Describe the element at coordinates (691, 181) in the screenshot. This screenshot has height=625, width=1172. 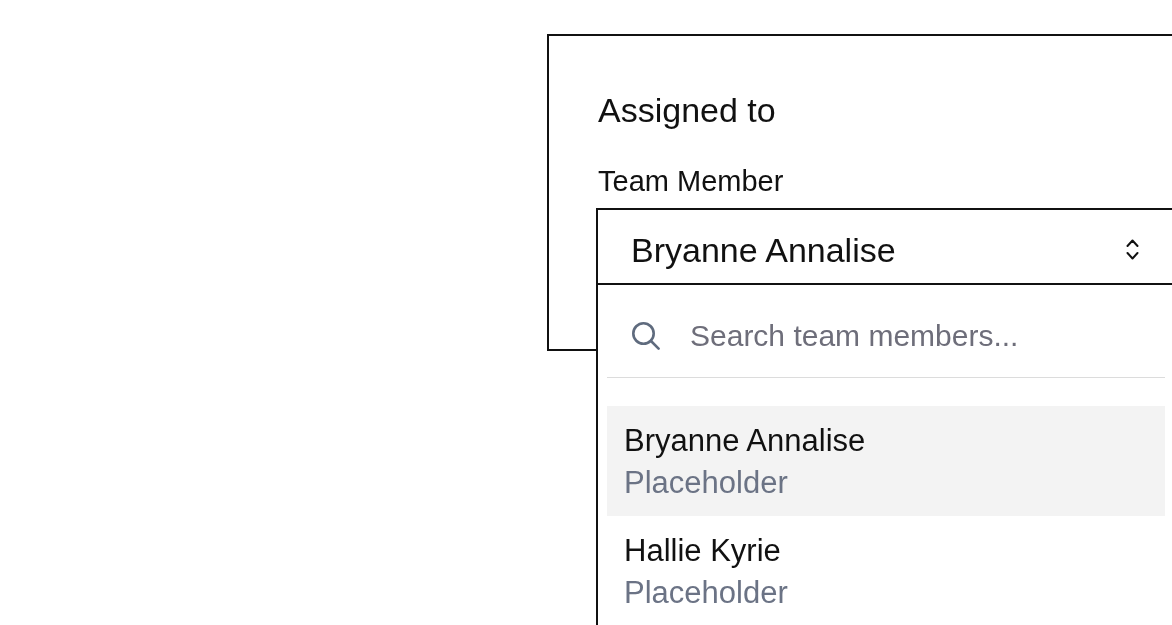
I see `field-label: Team Member` at that location.